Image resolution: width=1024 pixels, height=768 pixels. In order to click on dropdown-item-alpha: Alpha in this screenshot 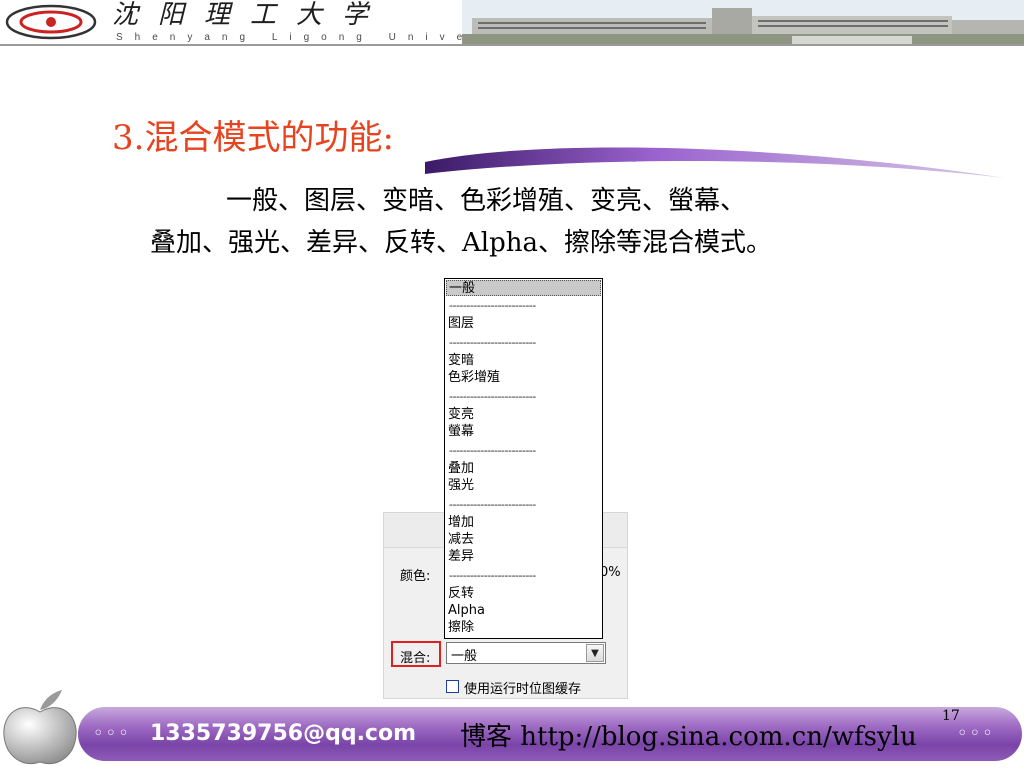, I will do `click(523, 611)`.